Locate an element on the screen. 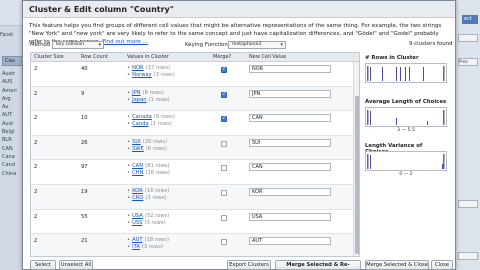  value-link: ITA is located at coordinates (136, 247).